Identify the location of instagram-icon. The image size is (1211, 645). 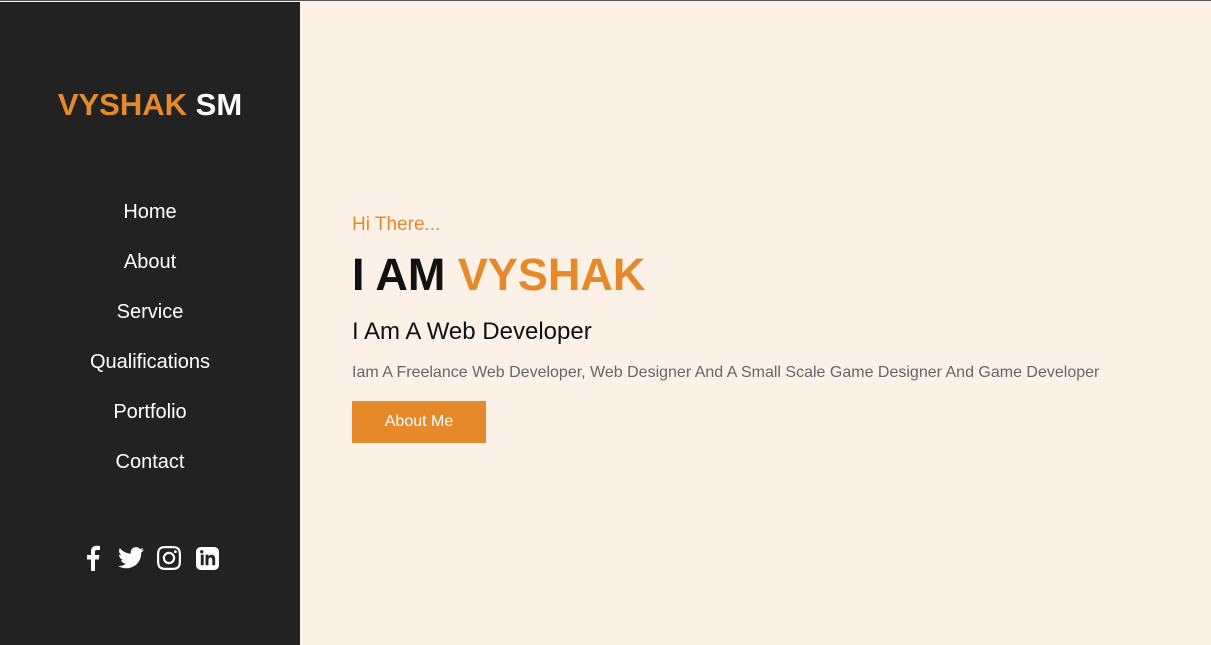
(169, 558).